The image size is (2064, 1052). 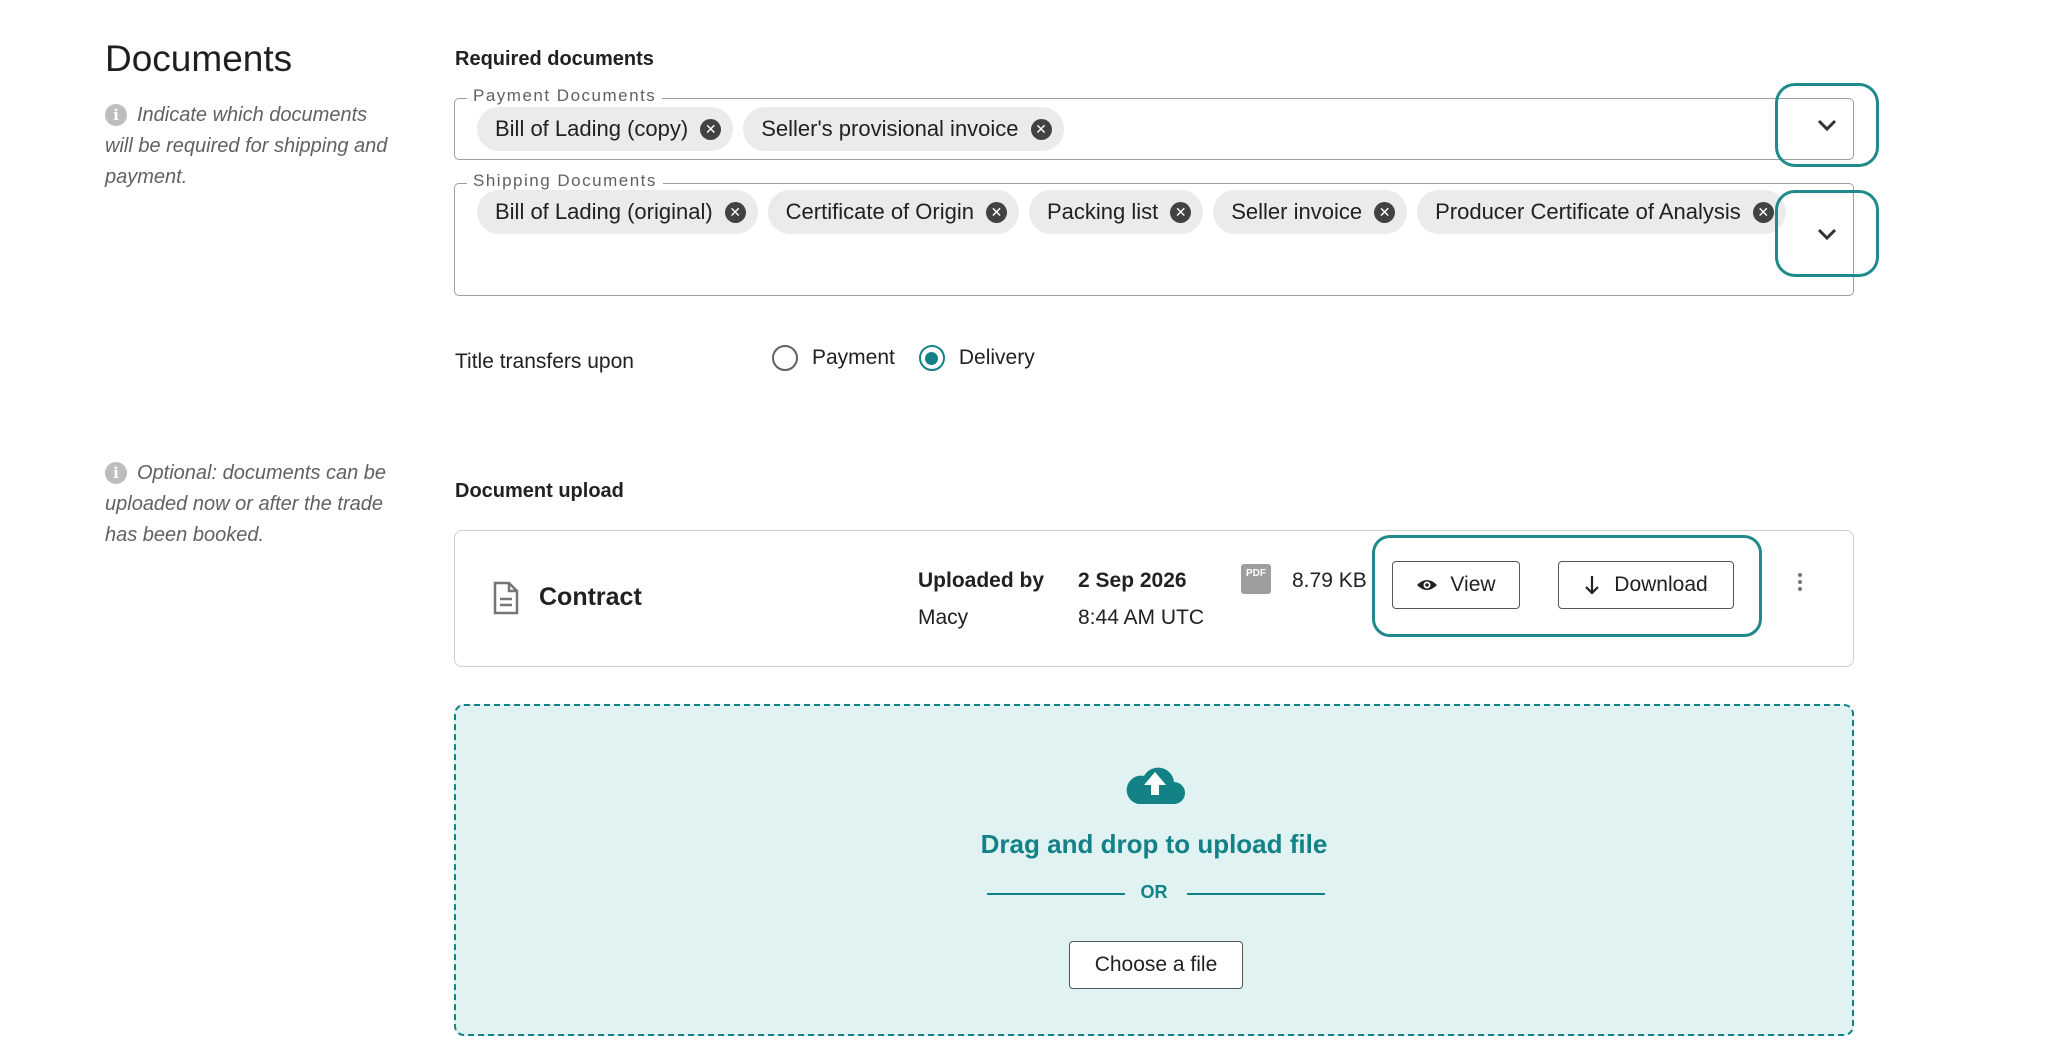 I want to click on radio-payment, so click(x=785, y=358).